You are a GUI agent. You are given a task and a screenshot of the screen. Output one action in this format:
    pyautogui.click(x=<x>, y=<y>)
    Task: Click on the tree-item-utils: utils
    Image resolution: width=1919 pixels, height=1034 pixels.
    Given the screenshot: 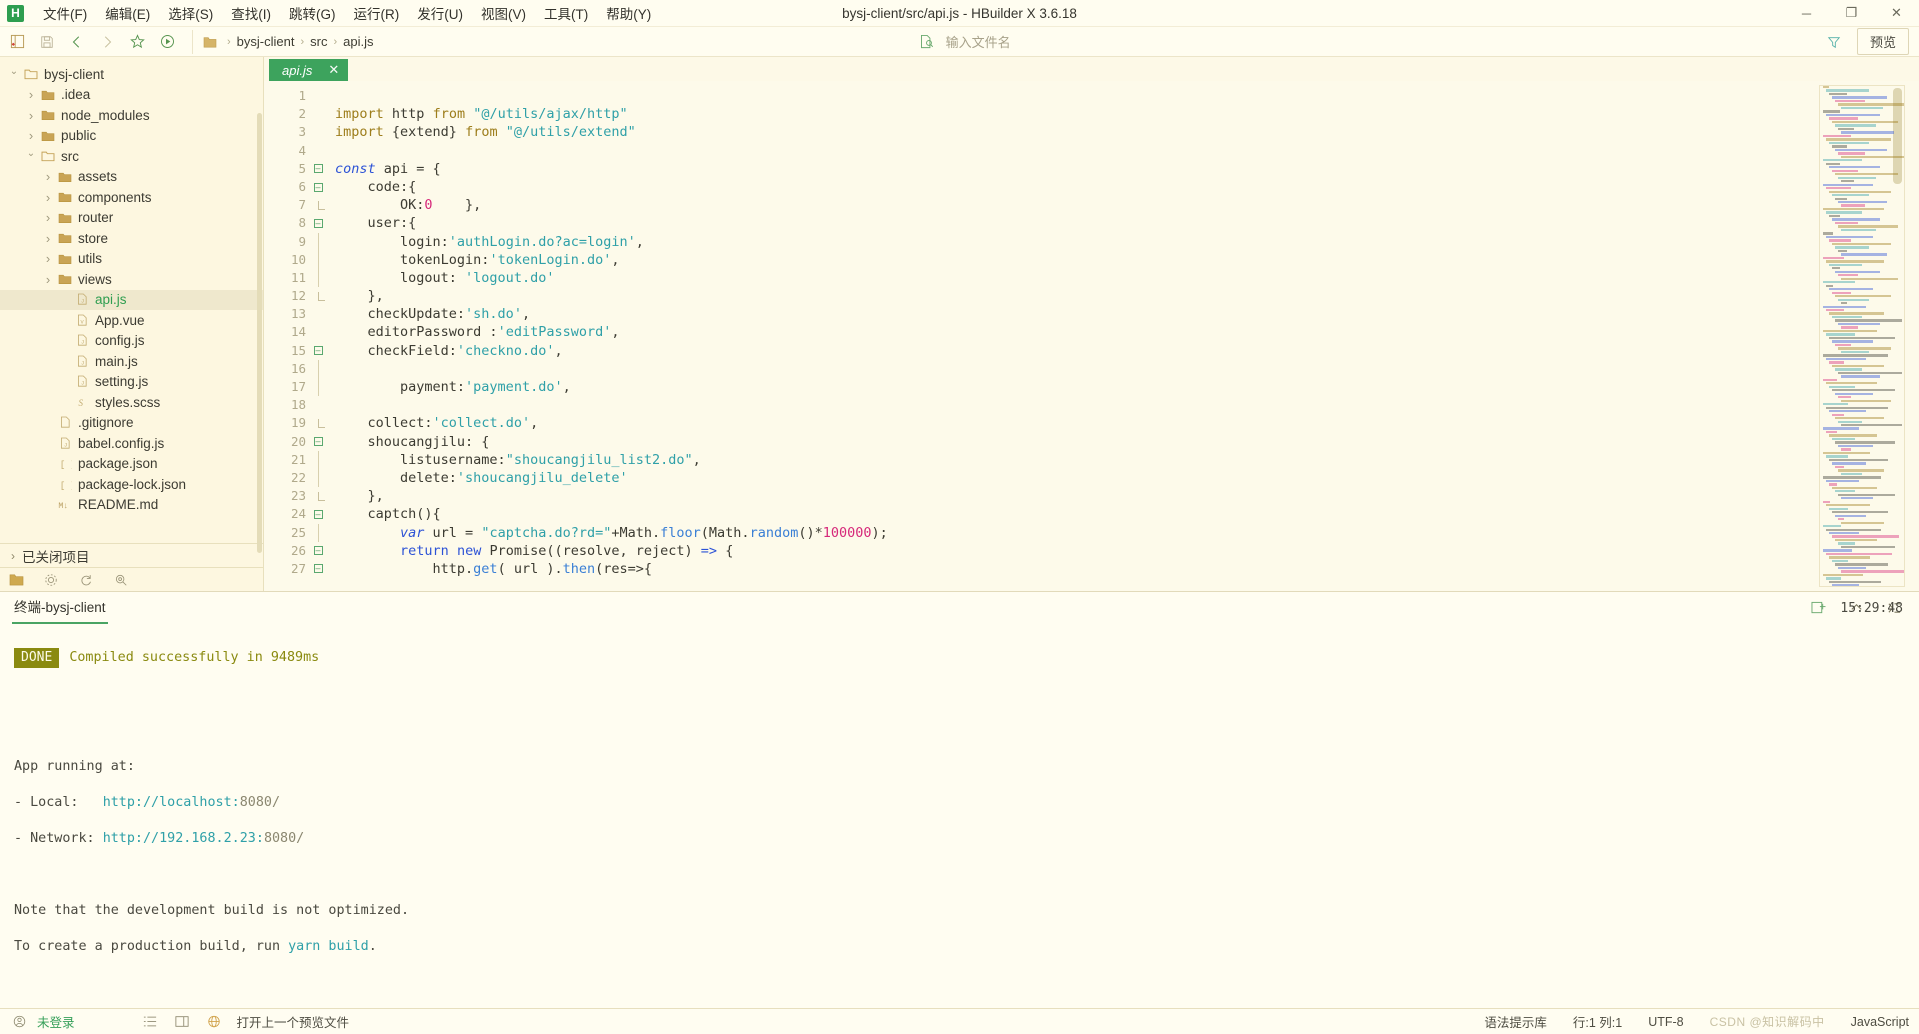 What is the action you would take?
    pyautogui.click(x=131, y=259)
    